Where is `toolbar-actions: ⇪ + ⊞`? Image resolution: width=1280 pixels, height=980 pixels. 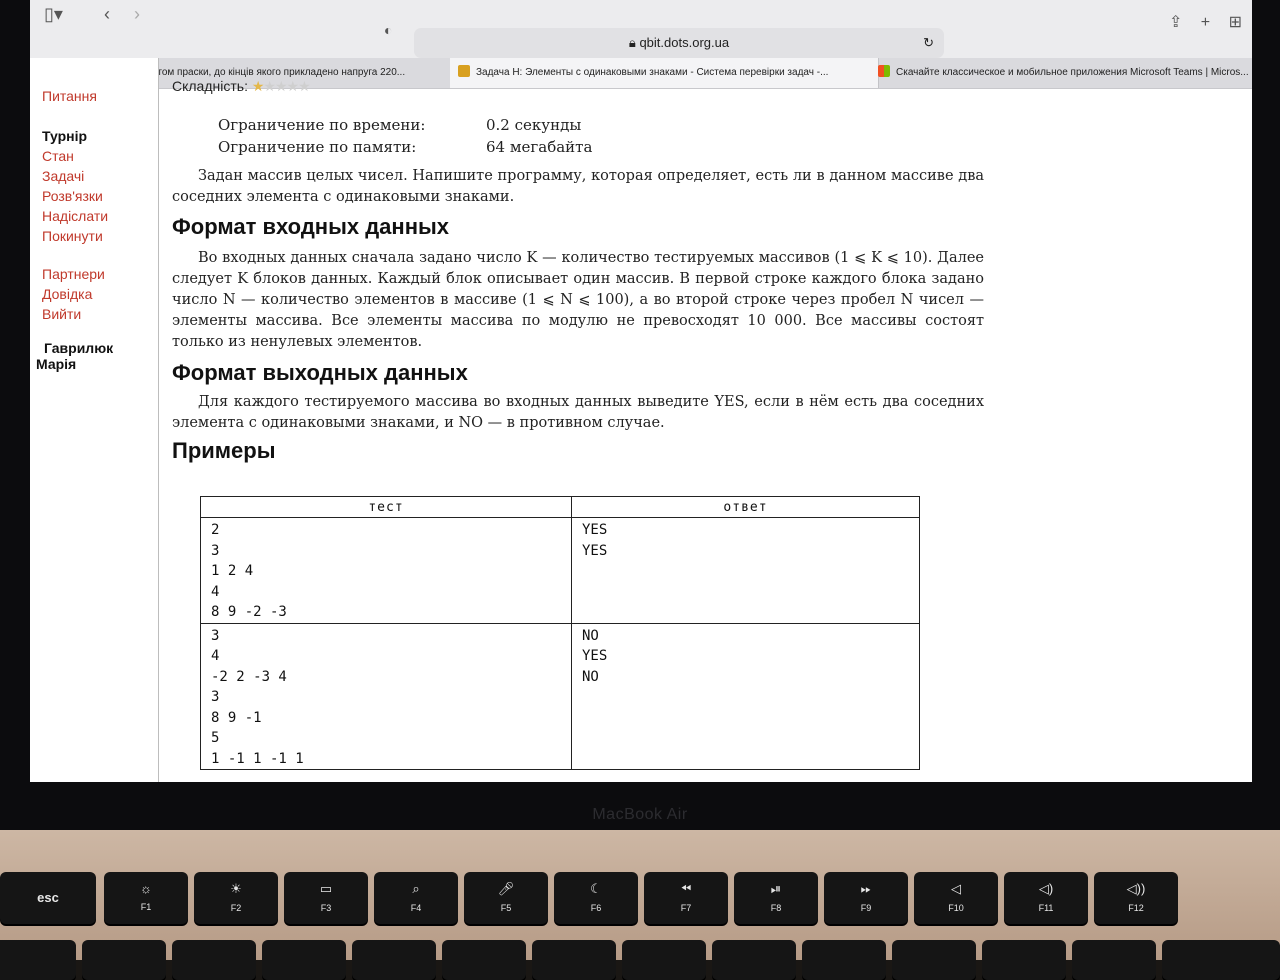
toolbar-actions: ⇪ + ⊞ is located at coordinates (1198, 22).